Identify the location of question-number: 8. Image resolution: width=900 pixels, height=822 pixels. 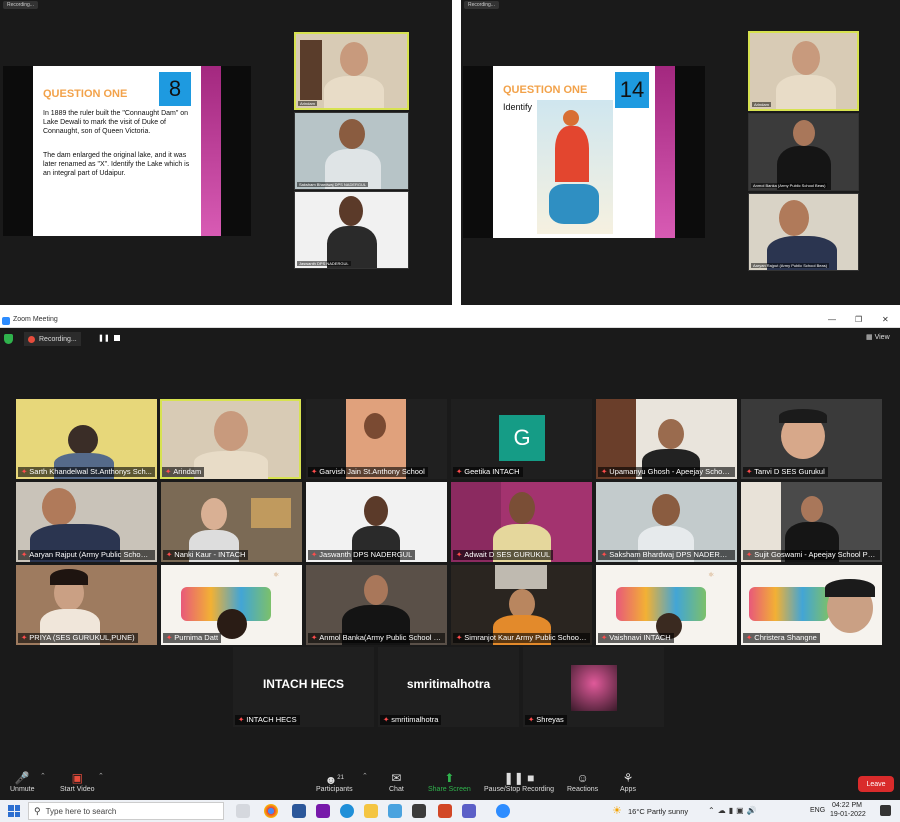
(175, 89).